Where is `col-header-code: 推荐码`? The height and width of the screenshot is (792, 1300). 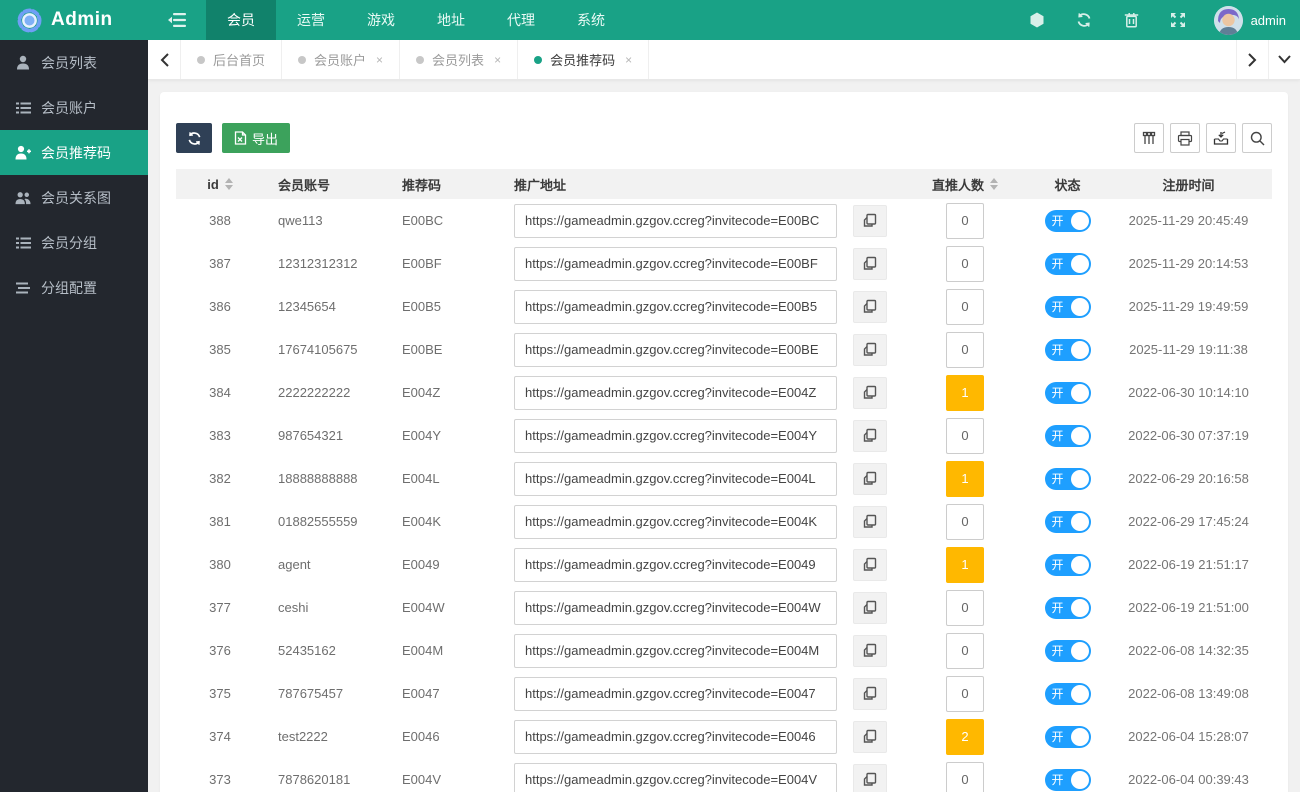 col-header-code: 推荐码 is located at coordinates (444, 184).